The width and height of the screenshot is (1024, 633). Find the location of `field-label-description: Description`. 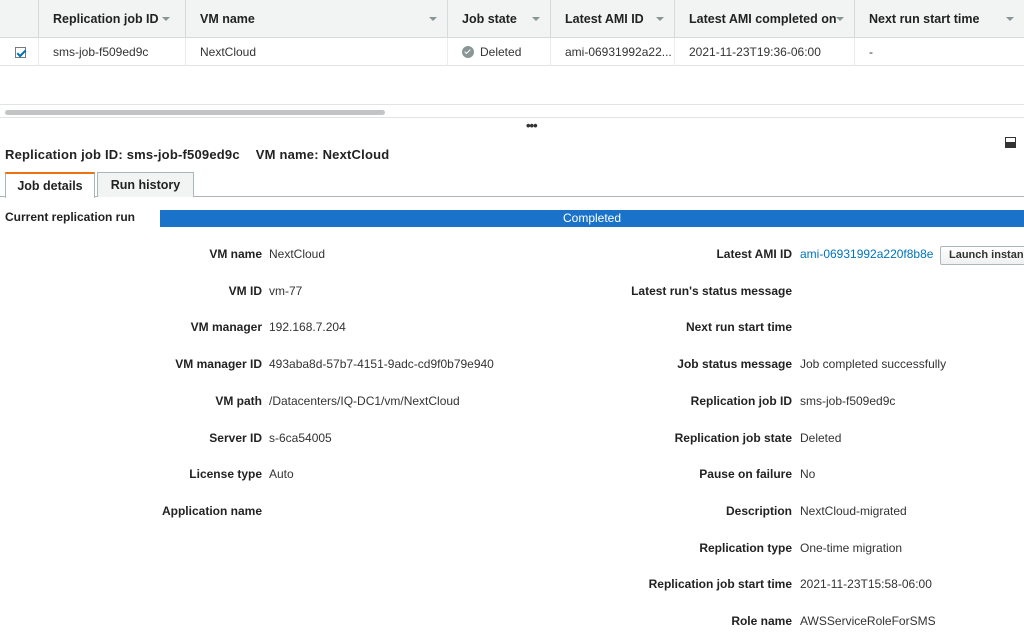

field-label-description: Description is located at coordinates (758, 510).